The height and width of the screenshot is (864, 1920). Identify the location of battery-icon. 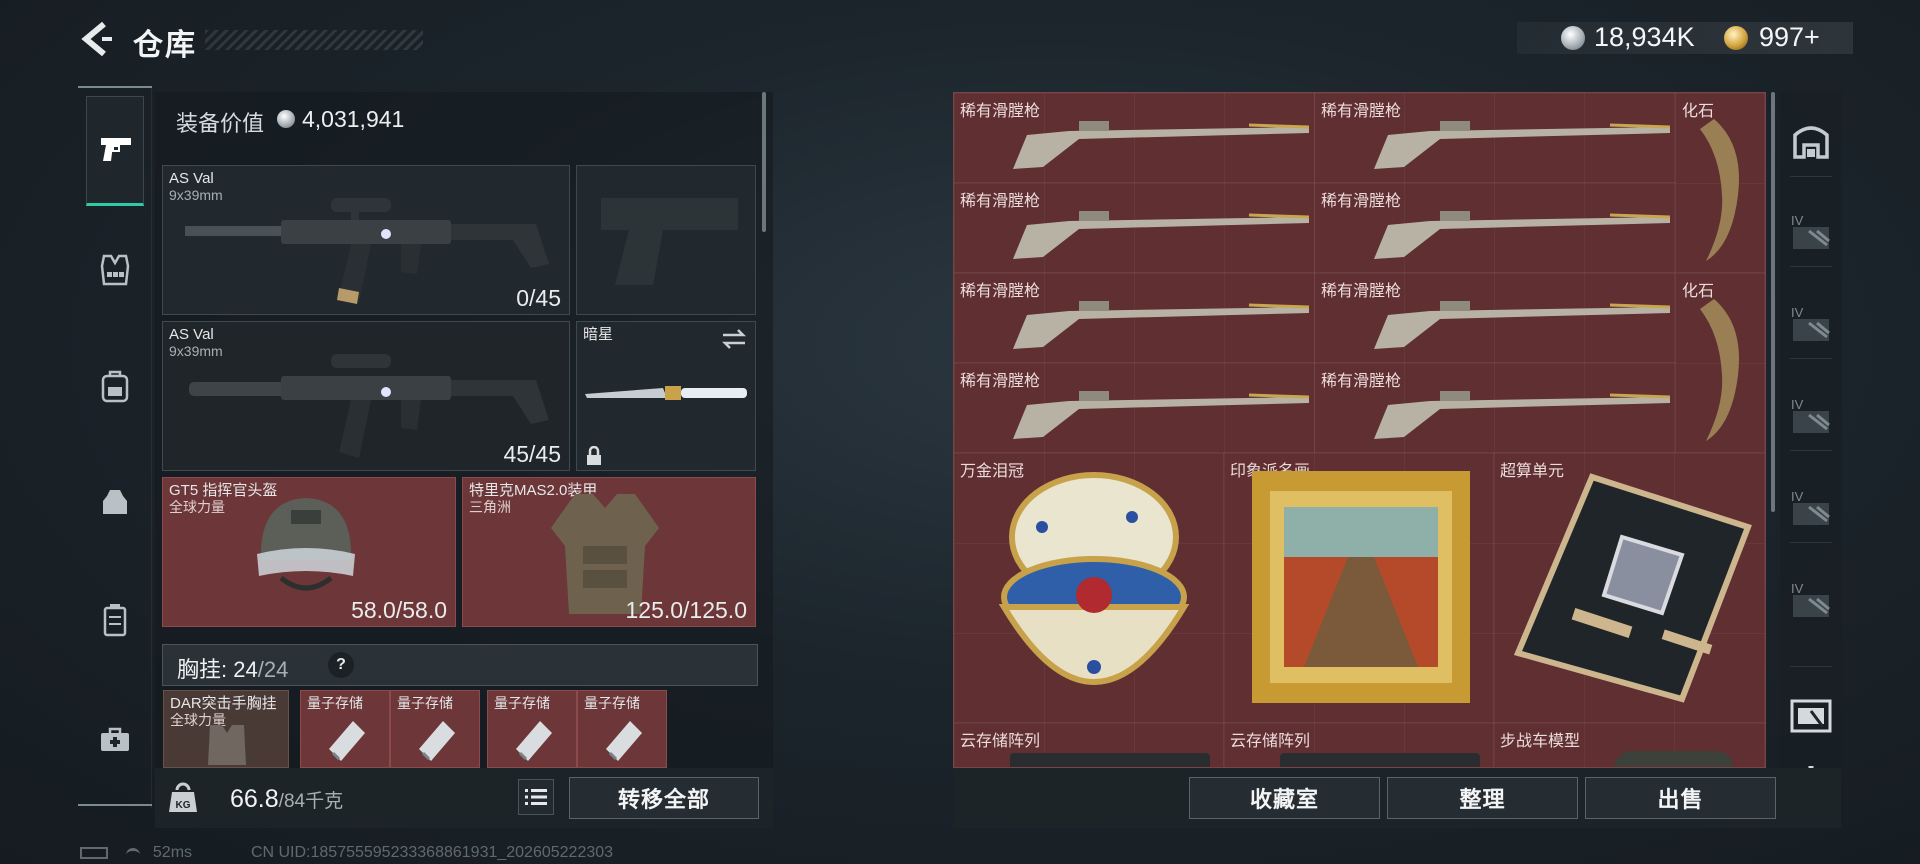
(94, 852).